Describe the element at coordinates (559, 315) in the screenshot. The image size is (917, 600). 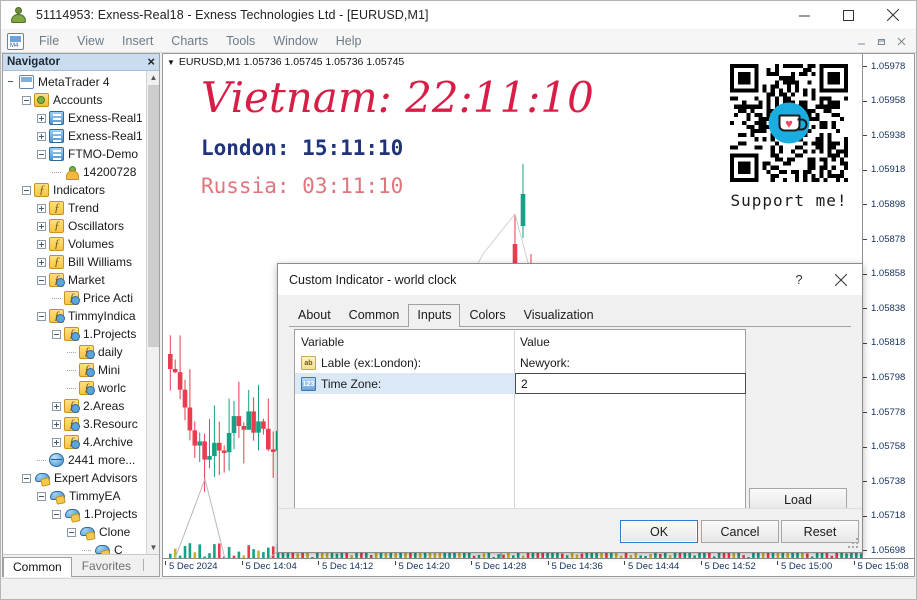
I see `tab-visualization: Visualization` at that location.